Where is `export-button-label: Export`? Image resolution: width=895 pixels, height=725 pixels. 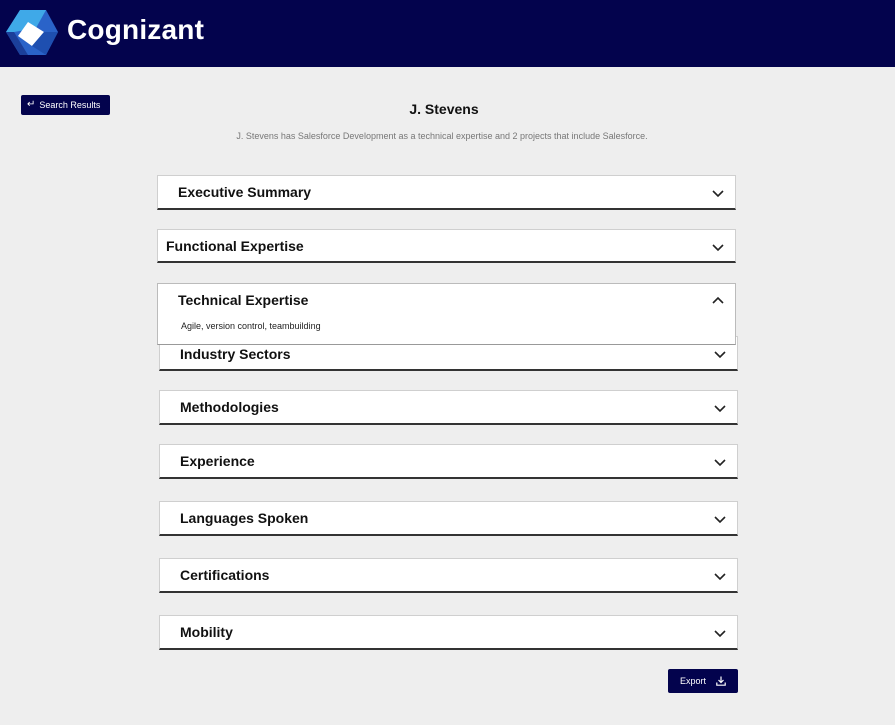 export-button-label: Export is located at coordinates (692, 681).